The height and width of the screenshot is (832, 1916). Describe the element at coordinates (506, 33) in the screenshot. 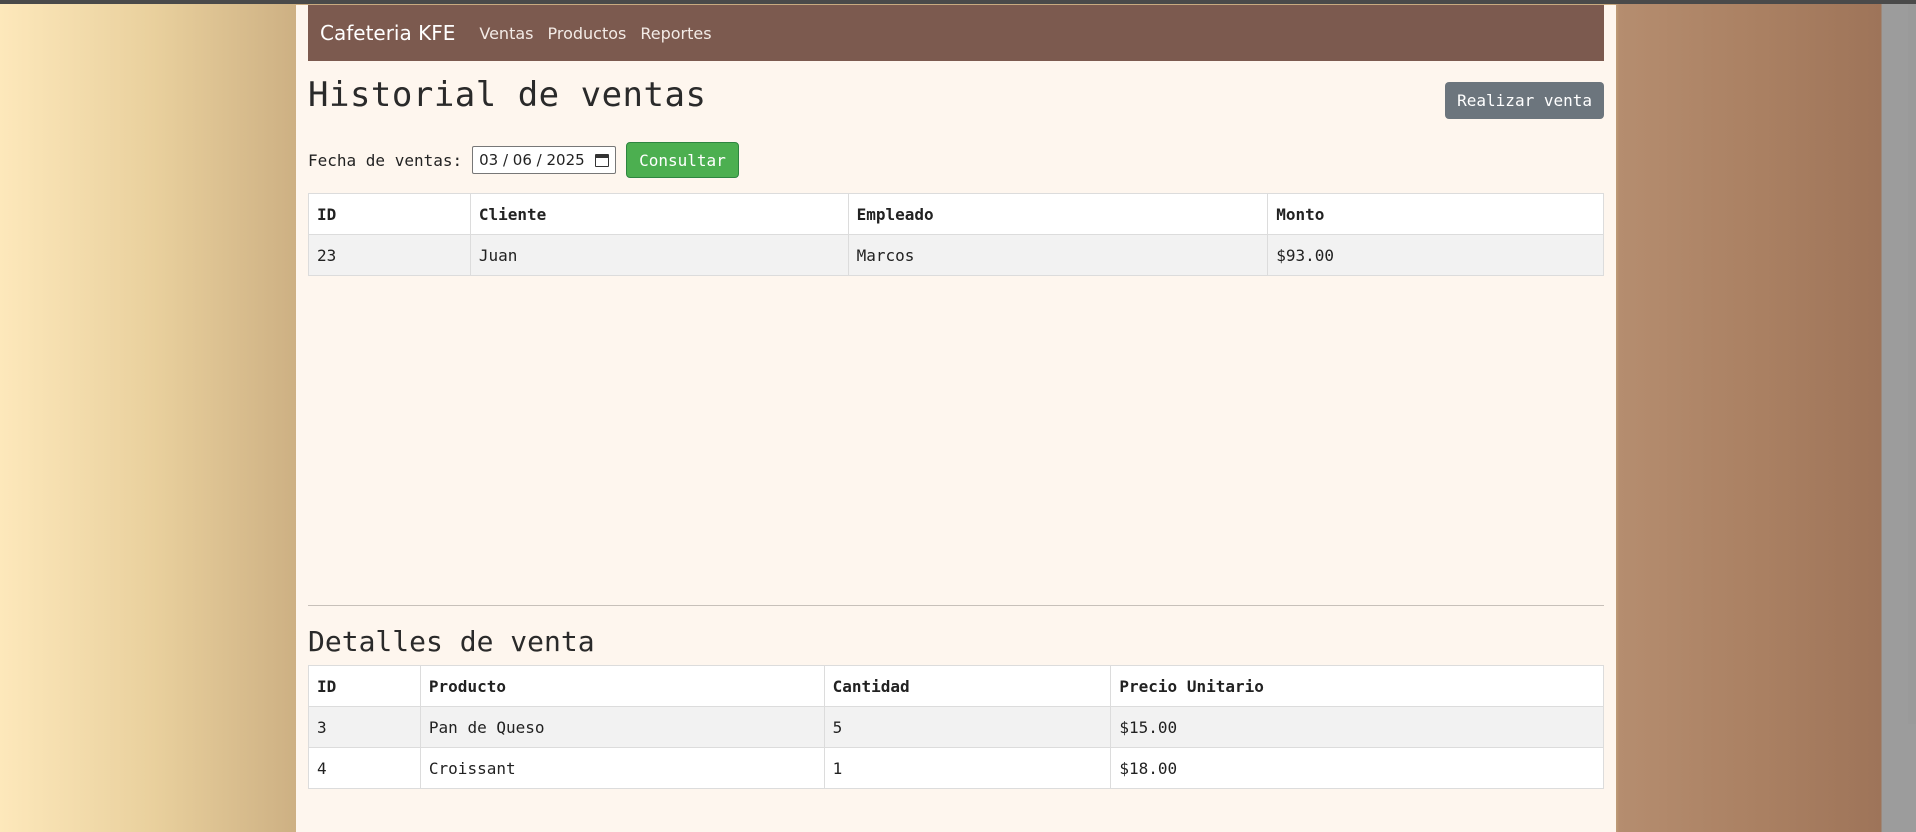

I see `nav-link-ventas: Ventas` at that location.